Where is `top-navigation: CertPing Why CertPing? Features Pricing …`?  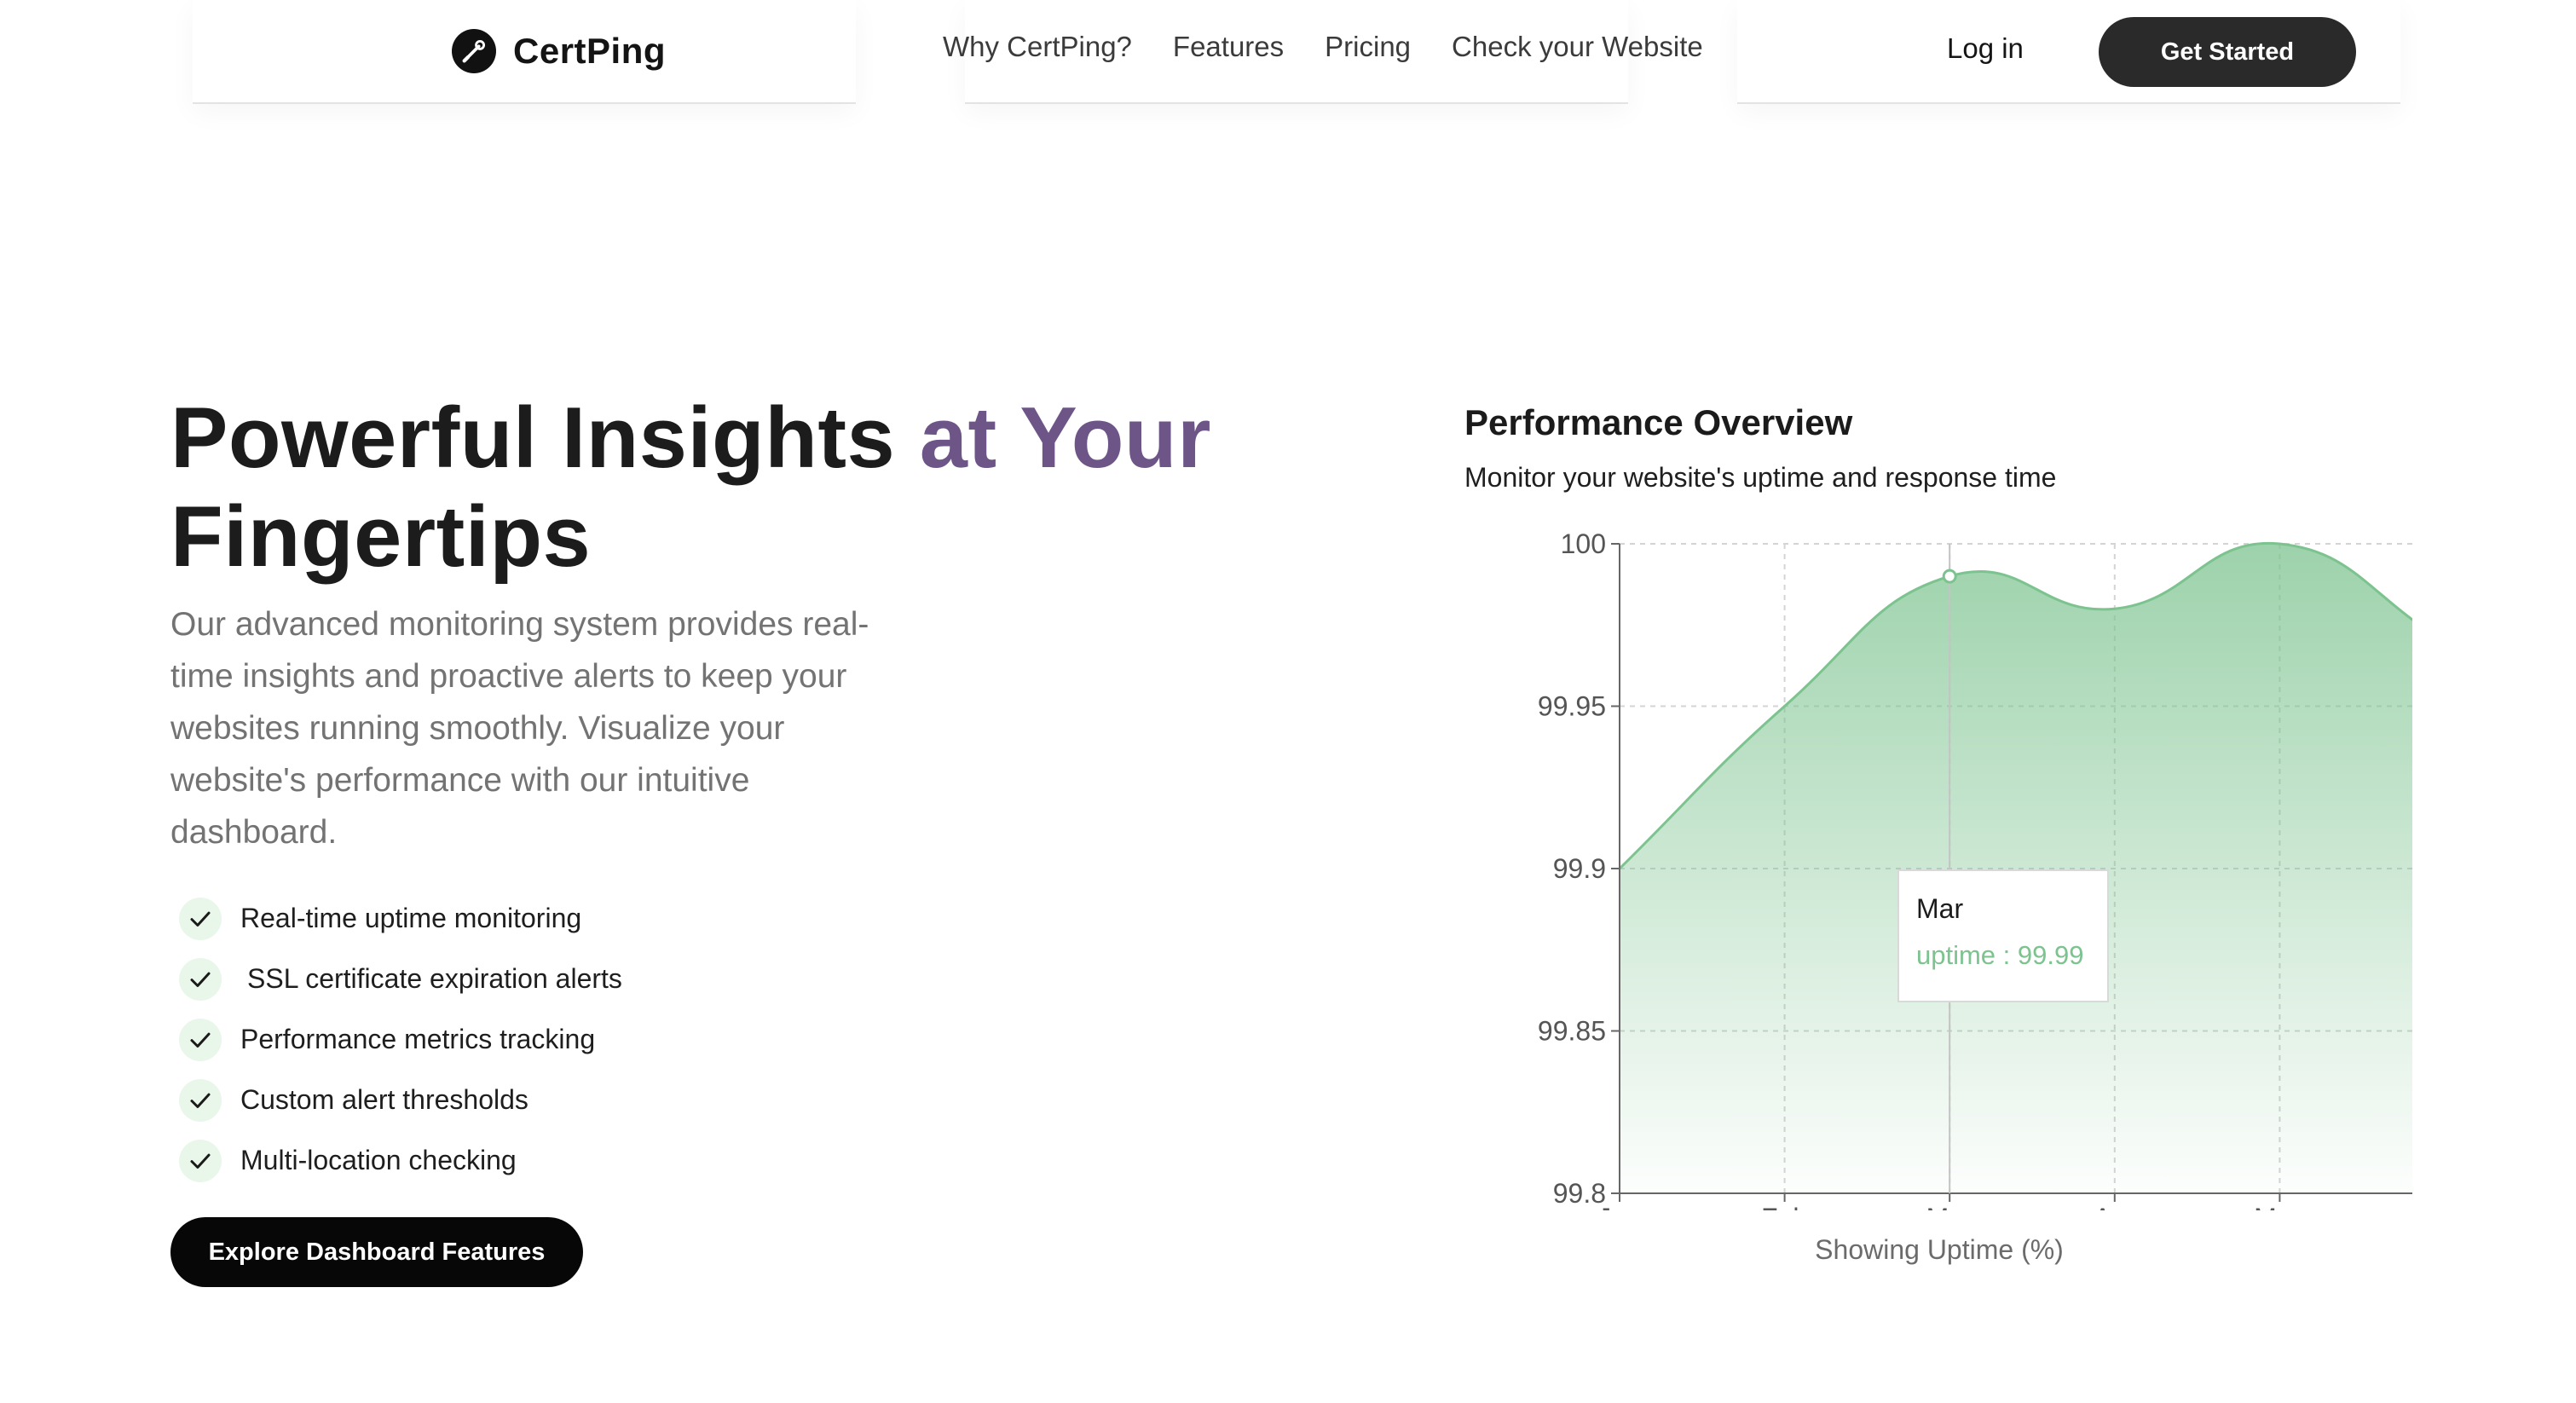 top-navigation: CertPing Why CertPing? Features Pricing … is located at coordinates (1288, 52).